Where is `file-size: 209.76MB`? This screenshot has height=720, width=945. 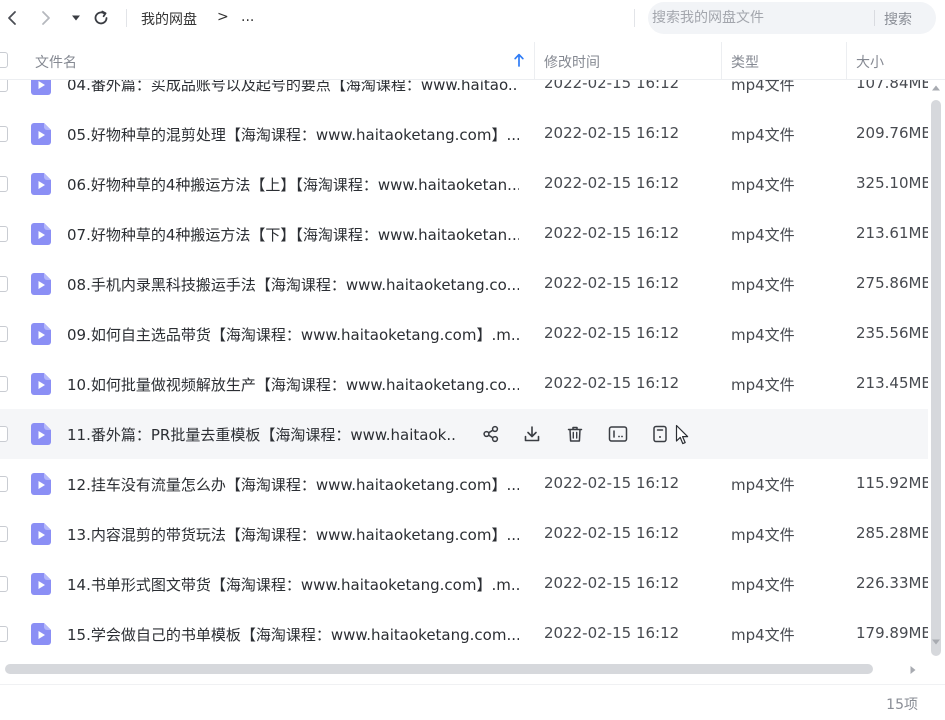
file-size: 209.76MB is located at coordinates (892, 133).